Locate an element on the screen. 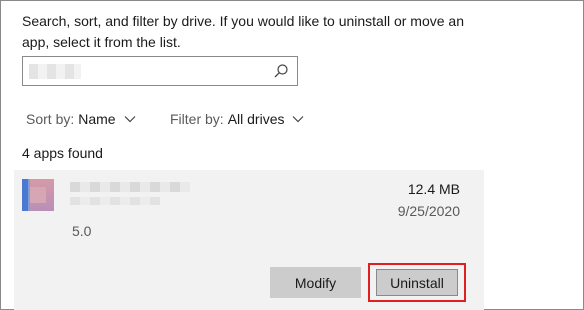 The height and width of the screenshot is (310, 584). app-icon is located at coordinates (38, 195).